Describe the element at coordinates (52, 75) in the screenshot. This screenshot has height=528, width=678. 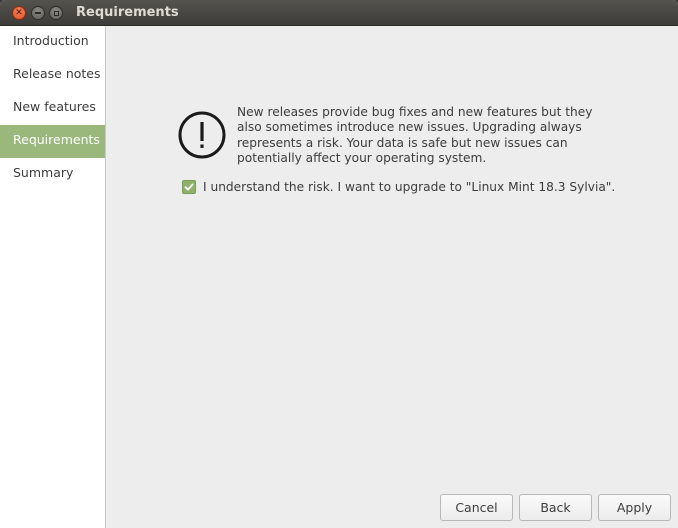
I see `sidebar-item-release-notes: Release notes` at that location.